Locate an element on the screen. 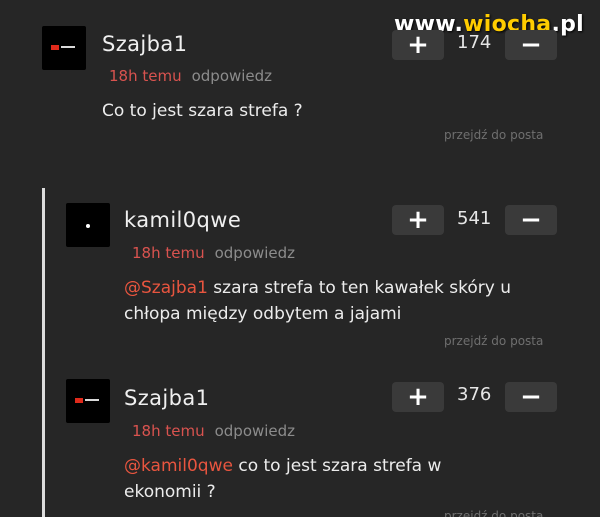 Image resolution: width=600 pixels, height=517 pixels. reply-link: odpowiedz is located at coordinates (255, 431).